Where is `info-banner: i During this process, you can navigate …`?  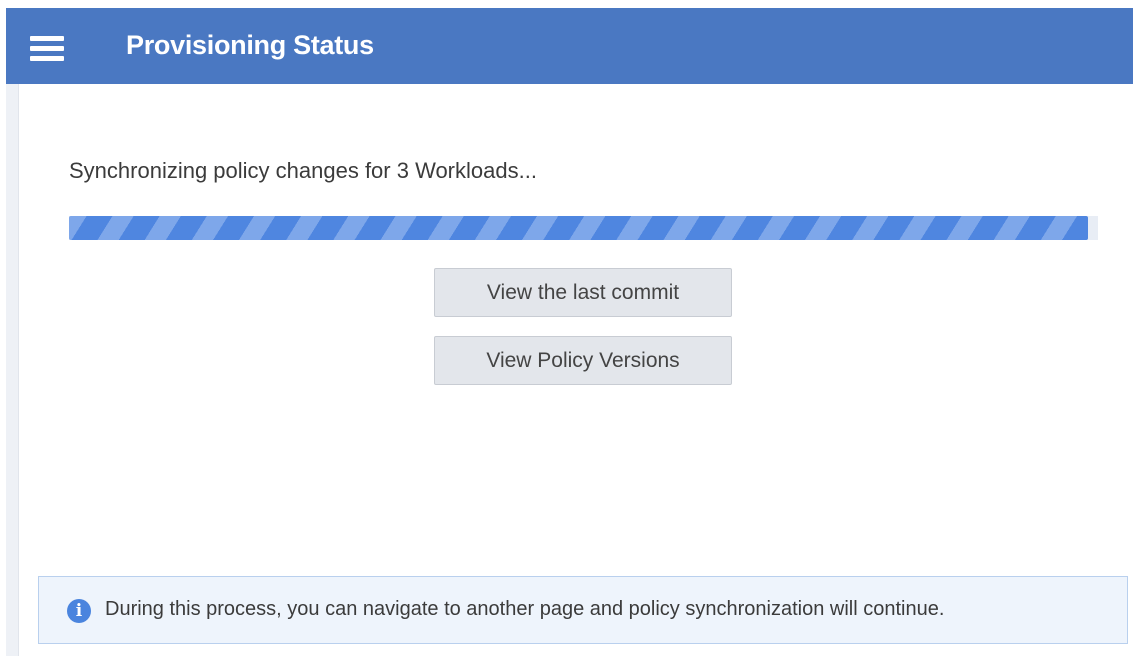
info-banner: i During this process, you can navigate … is located at coordinates (583, 610).